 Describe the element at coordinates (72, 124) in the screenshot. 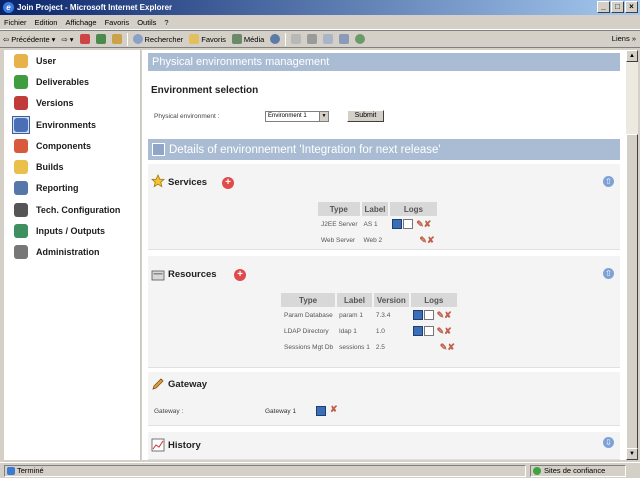

I see `sidebar-item-environments: Environments` at that location.